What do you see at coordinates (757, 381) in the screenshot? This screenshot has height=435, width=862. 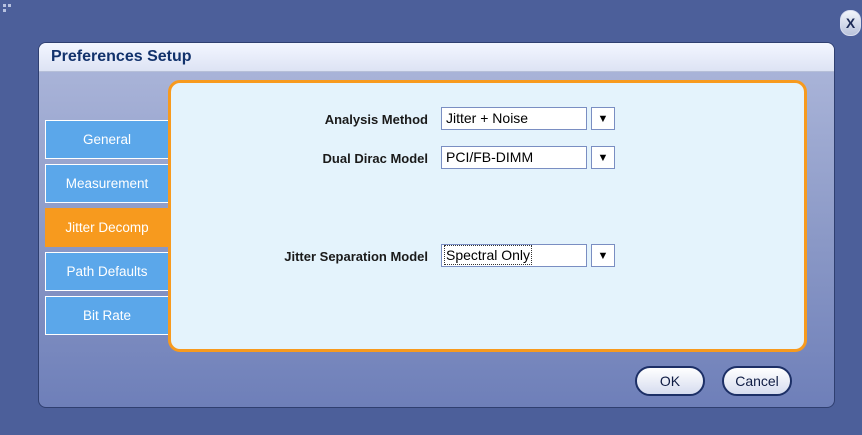 I see `cancel-button: Cancel` at bounding box center [757, 381].